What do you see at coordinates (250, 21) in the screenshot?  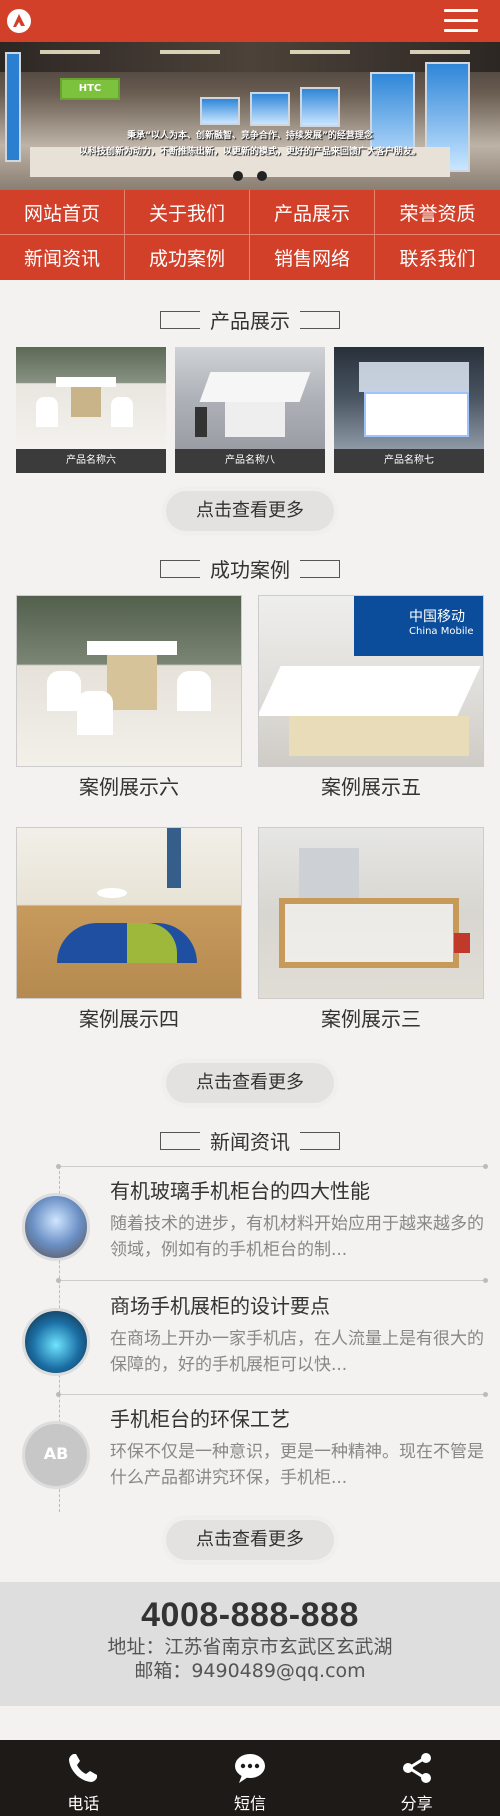 I see `top-header` at bounding box center [250, 21].